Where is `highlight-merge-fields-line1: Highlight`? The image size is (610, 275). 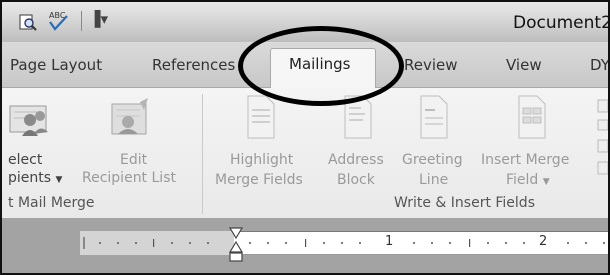 highlight-merge-fields-line1: Highlight is located at coordinates (261, 160).